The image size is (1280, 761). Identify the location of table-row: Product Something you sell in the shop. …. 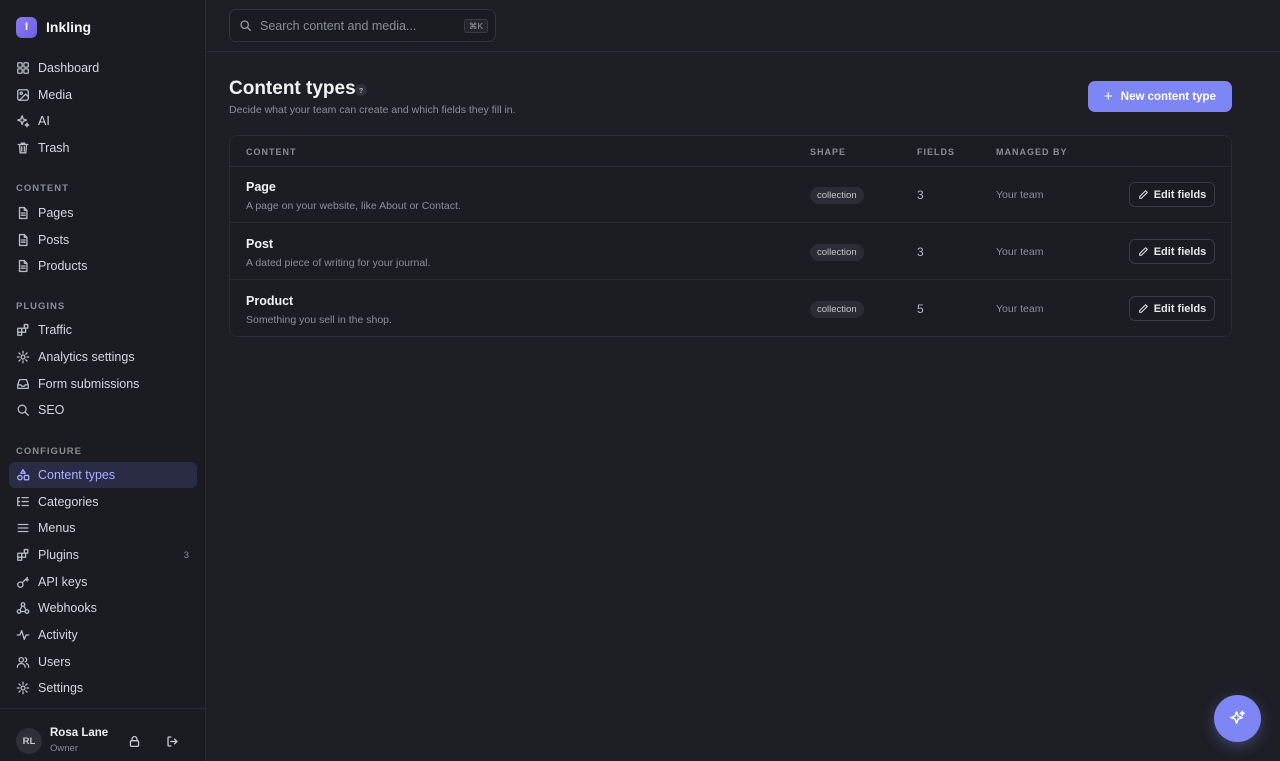
(730, 308).